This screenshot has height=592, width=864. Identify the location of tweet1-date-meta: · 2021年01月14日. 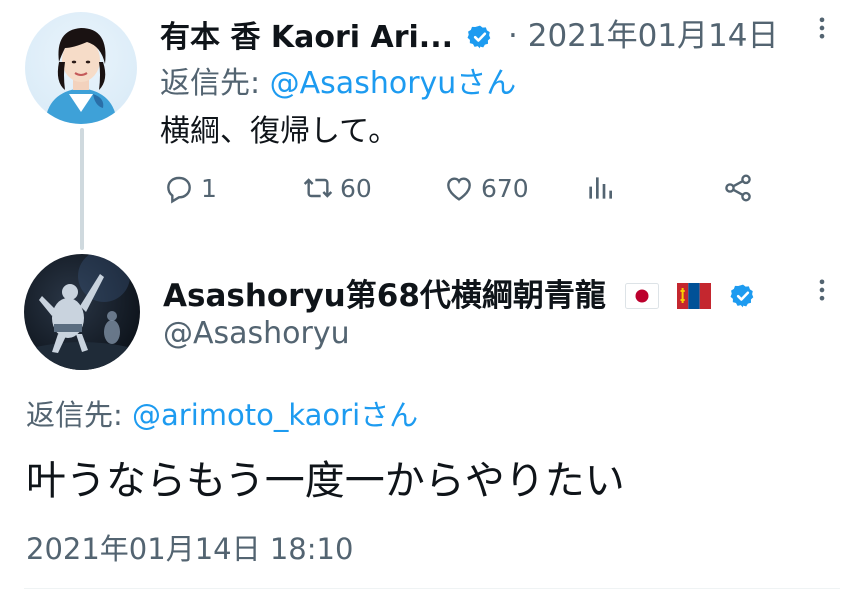
(643, 32).